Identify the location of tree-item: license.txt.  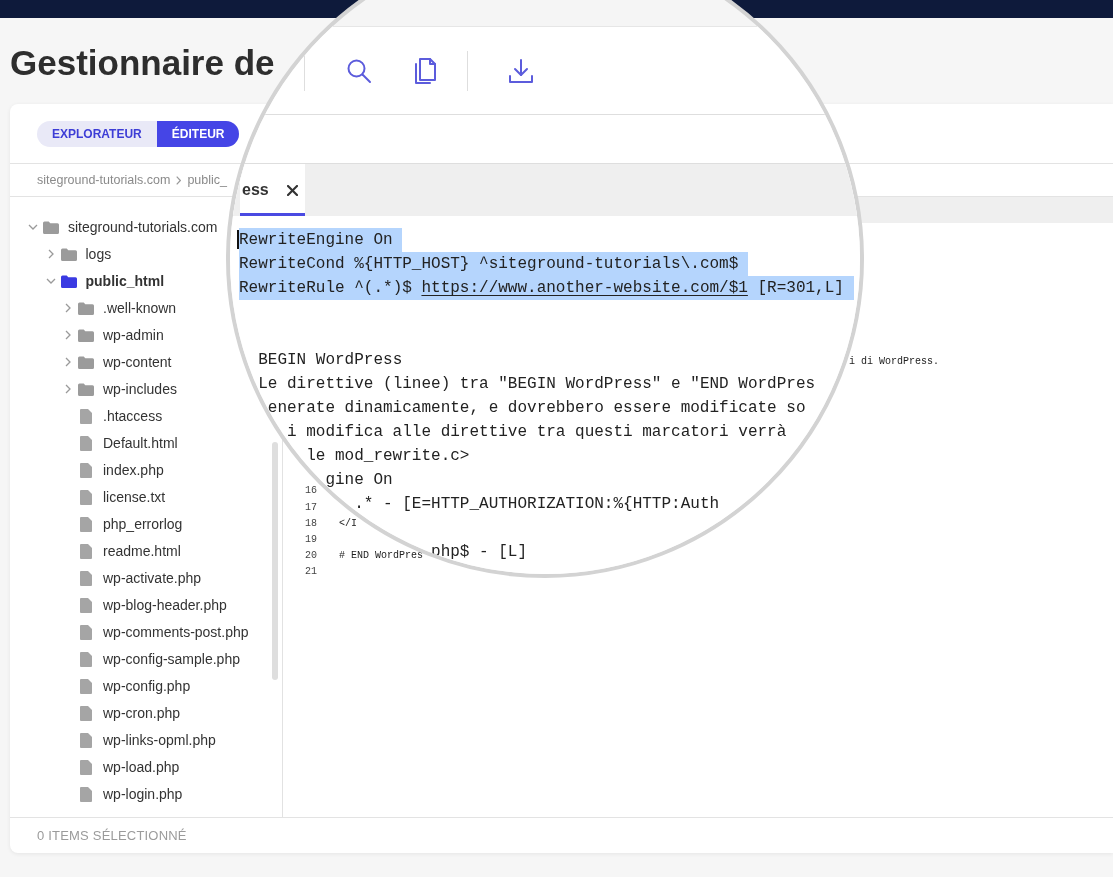
(122, 497).